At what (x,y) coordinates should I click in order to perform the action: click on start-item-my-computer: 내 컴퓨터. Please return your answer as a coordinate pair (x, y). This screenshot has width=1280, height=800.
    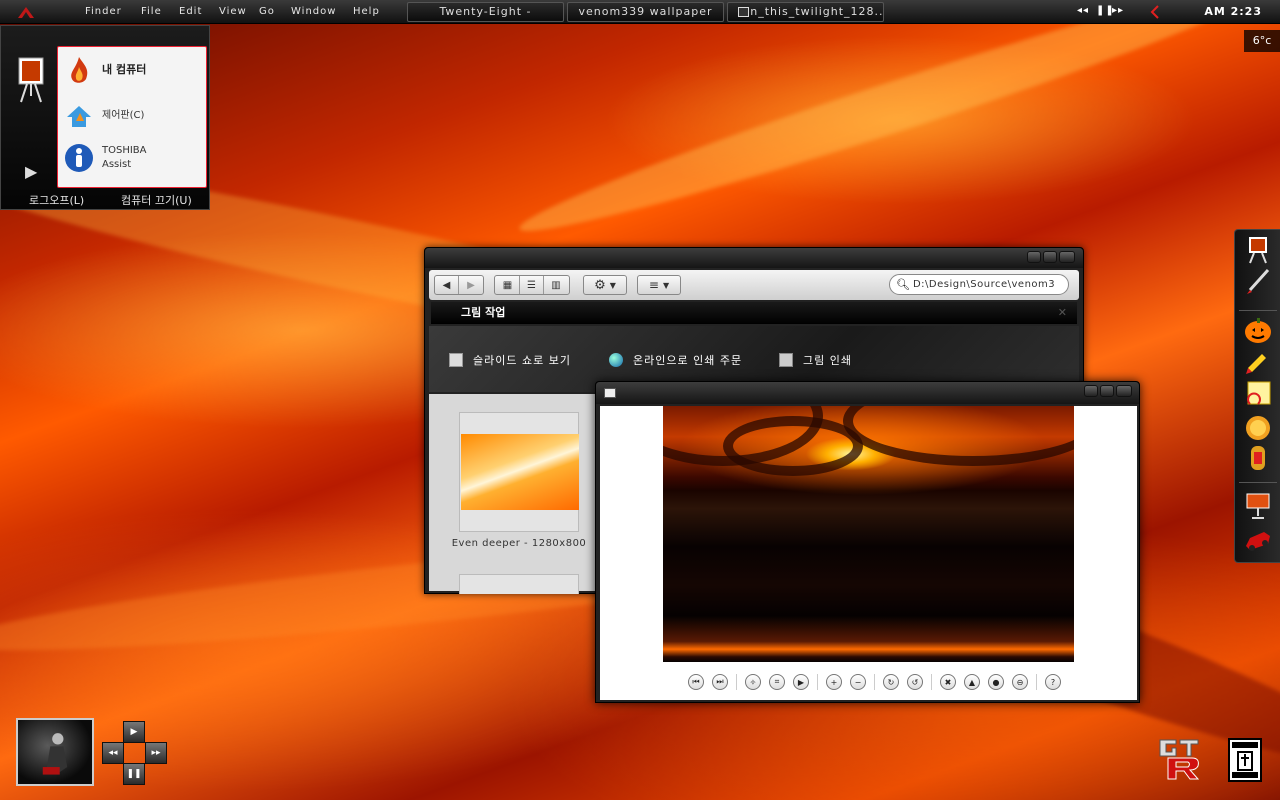
    Looking at the image, I should click on (134, 70).